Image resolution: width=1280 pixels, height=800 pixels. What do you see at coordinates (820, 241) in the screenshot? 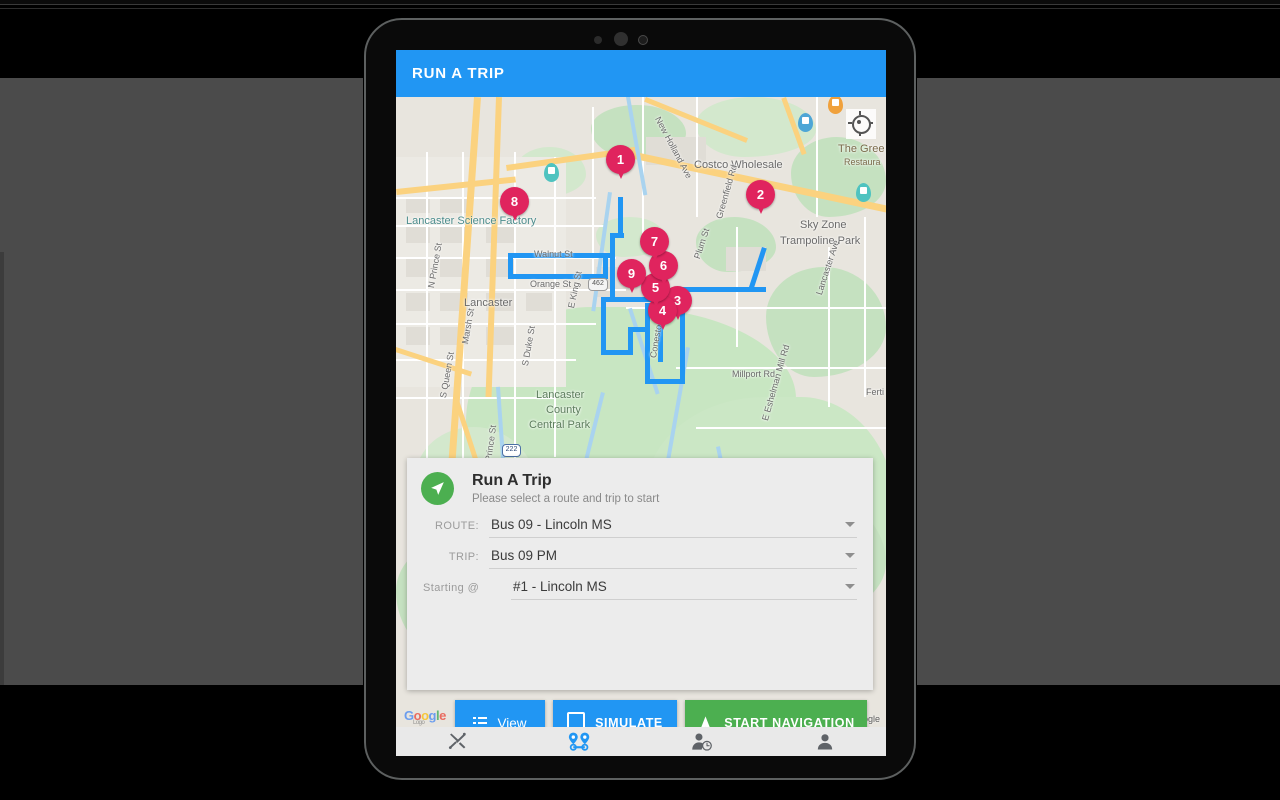
I see `map-label: Trampoline Park` at bounding box center [820, 241].